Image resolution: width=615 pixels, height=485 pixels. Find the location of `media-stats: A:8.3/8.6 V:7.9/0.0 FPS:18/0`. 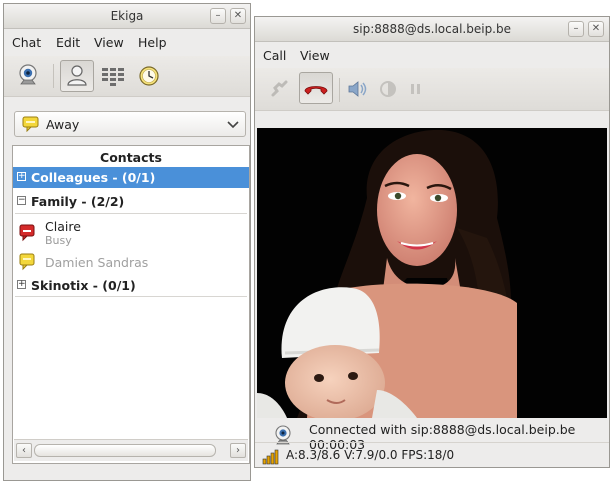

media-stats: A:8.3/8.6 V:7.9/0.0 FPS:18/0 is located at coordinates (370, 455).